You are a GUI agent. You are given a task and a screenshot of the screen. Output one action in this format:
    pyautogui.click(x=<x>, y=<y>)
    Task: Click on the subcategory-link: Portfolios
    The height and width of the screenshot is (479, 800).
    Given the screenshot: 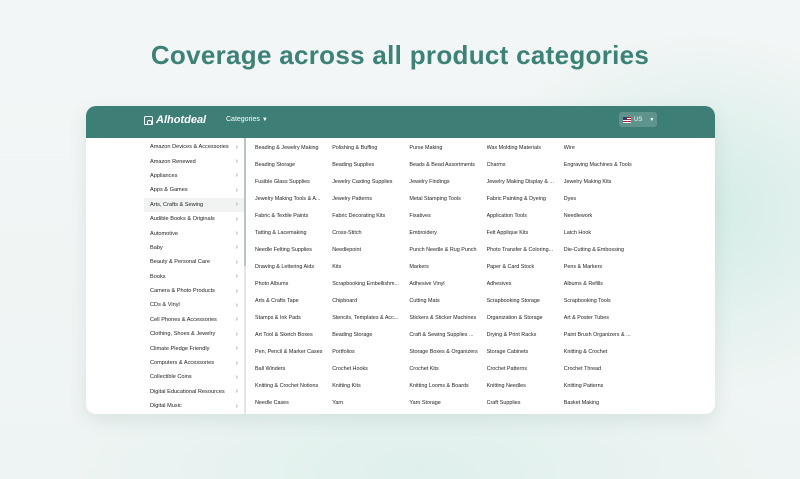 What is the action you would take?
    pyautogui.click(x=370, y=352)
    